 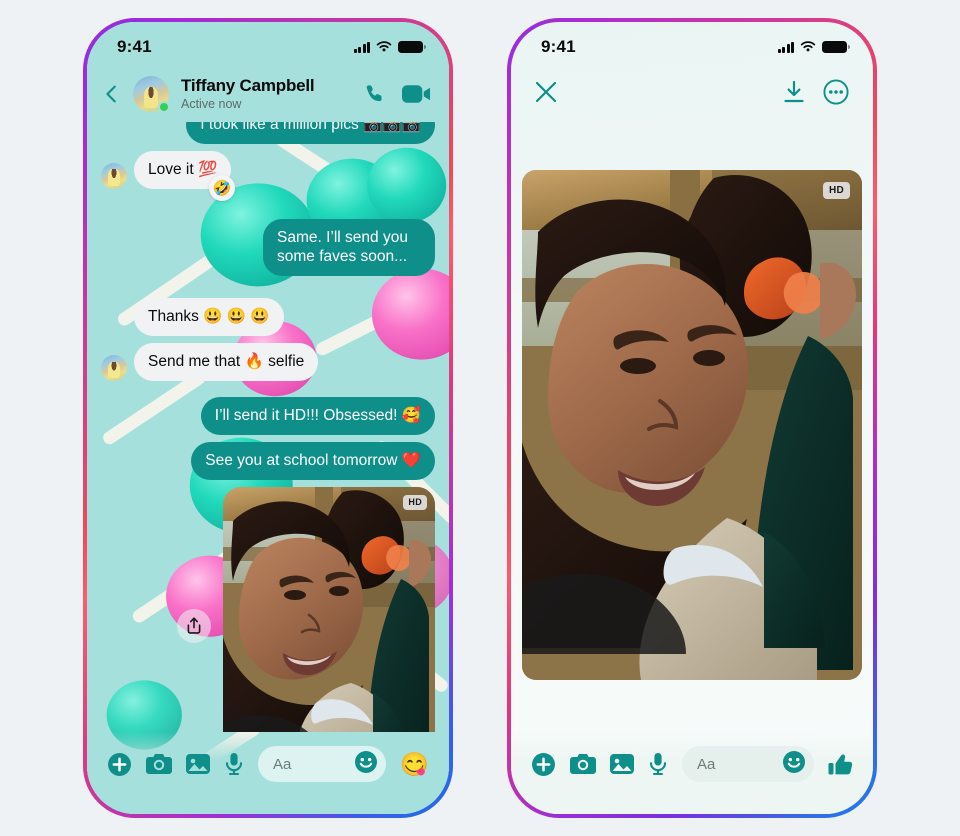 What do you see at coordinates (211, 104) in the screenshot?
I see `contact-presence-label: Active now` at bounding box center [211, 104].